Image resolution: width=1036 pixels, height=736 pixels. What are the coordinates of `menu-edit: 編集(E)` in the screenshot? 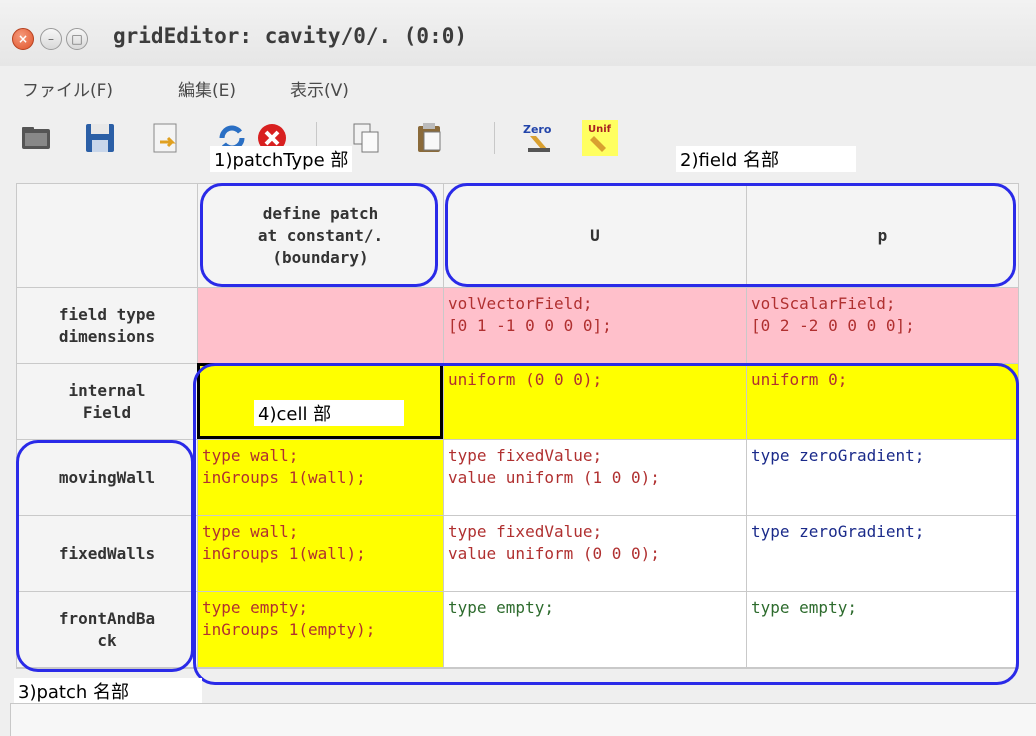 It's located at (207, 88).